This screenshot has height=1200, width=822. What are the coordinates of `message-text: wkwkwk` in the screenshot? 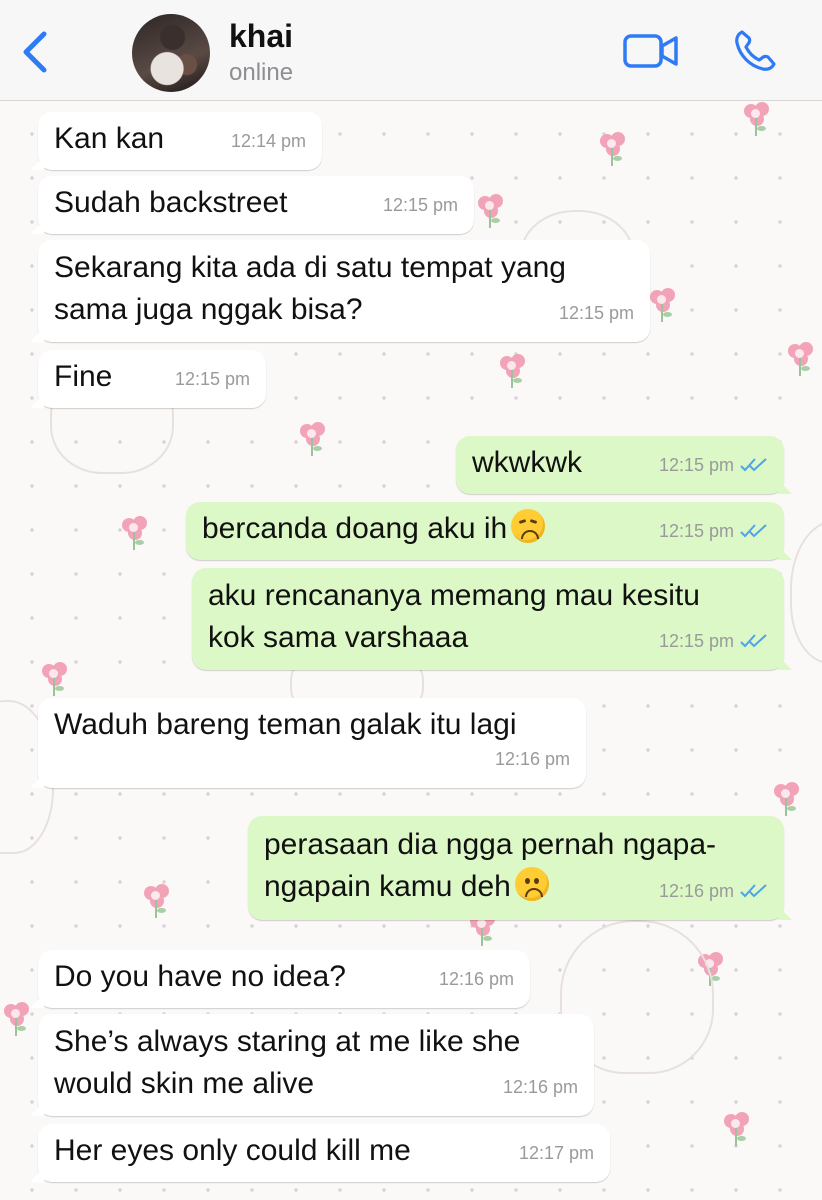 It's located at (527, 462).